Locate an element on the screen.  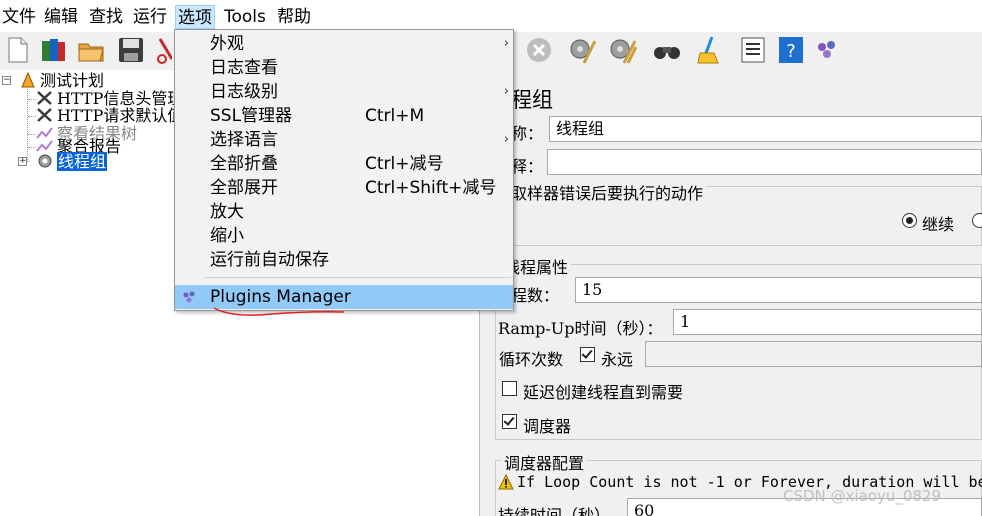
menu-bar: 文件 编辑 查找 运行 选项 Tools 帮助 is located at coordinates (491, 16).